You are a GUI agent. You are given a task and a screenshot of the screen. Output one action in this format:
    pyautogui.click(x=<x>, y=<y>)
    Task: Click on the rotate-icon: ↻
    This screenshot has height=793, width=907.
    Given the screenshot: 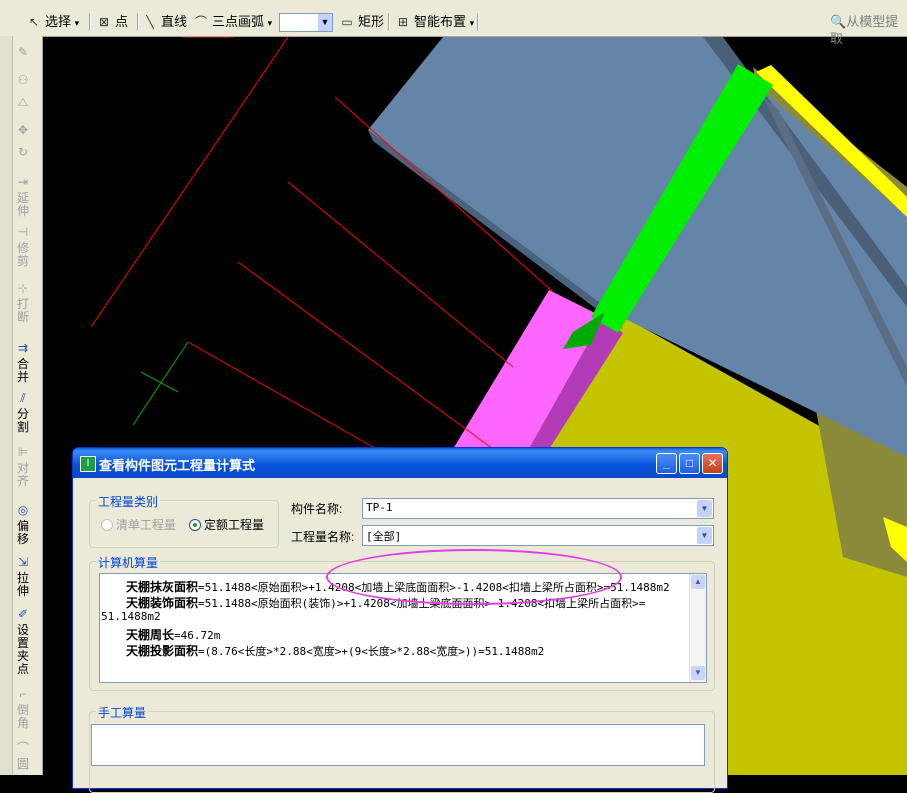 What is the action you would take?
    pyautogui.click(x=23, y=152)
    